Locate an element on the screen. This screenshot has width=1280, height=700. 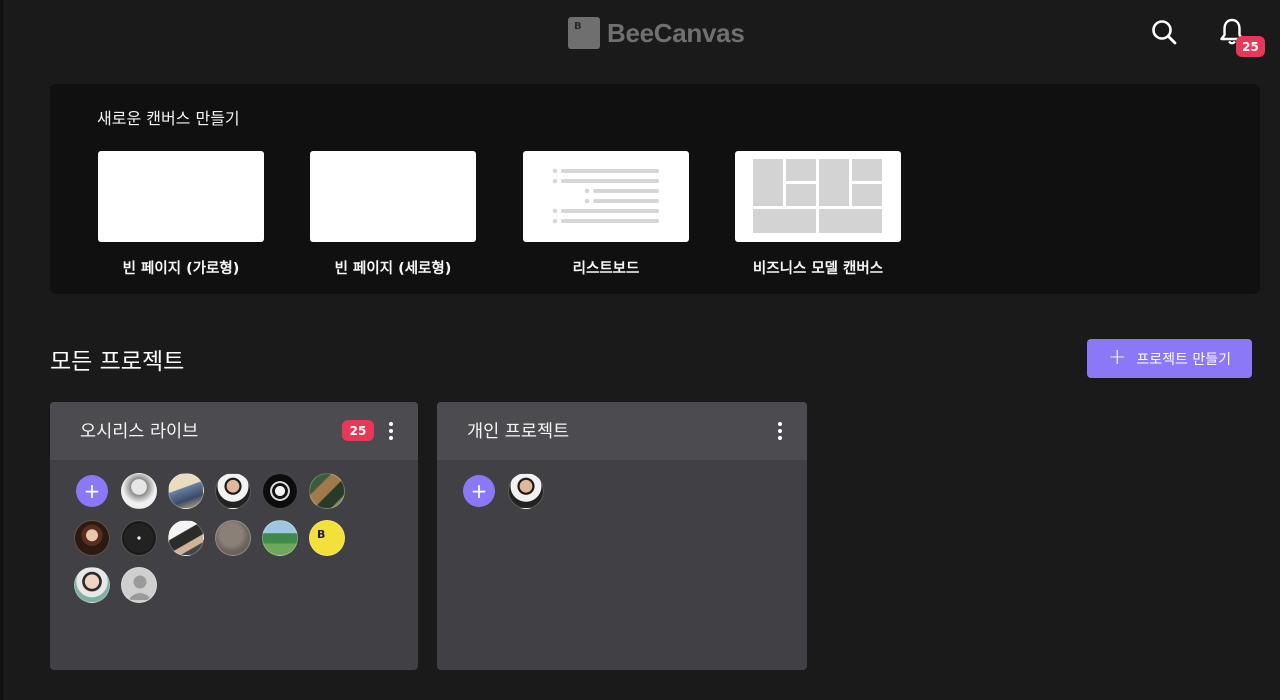
avatar: B is located at coordinates (327, 538).